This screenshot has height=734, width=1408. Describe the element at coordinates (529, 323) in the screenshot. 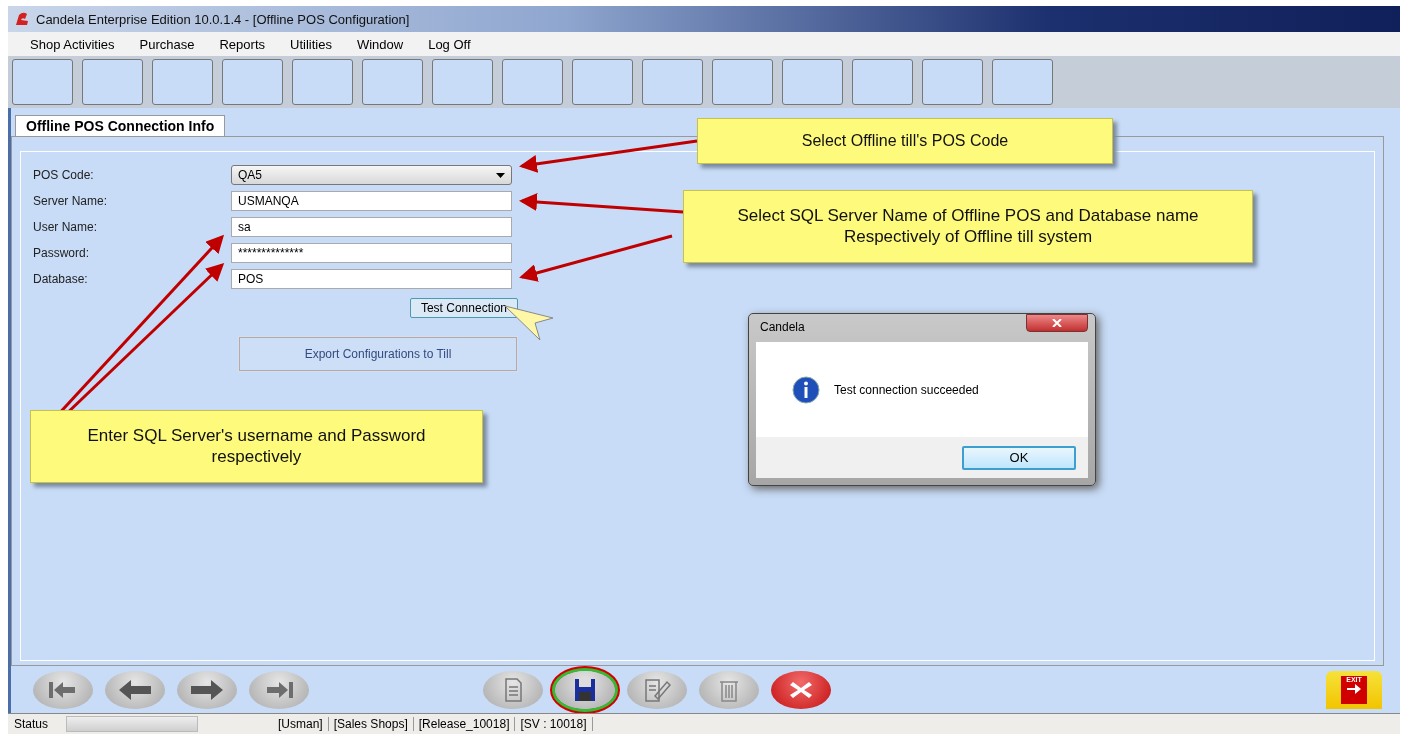

I see `pointer-icon` at that location.